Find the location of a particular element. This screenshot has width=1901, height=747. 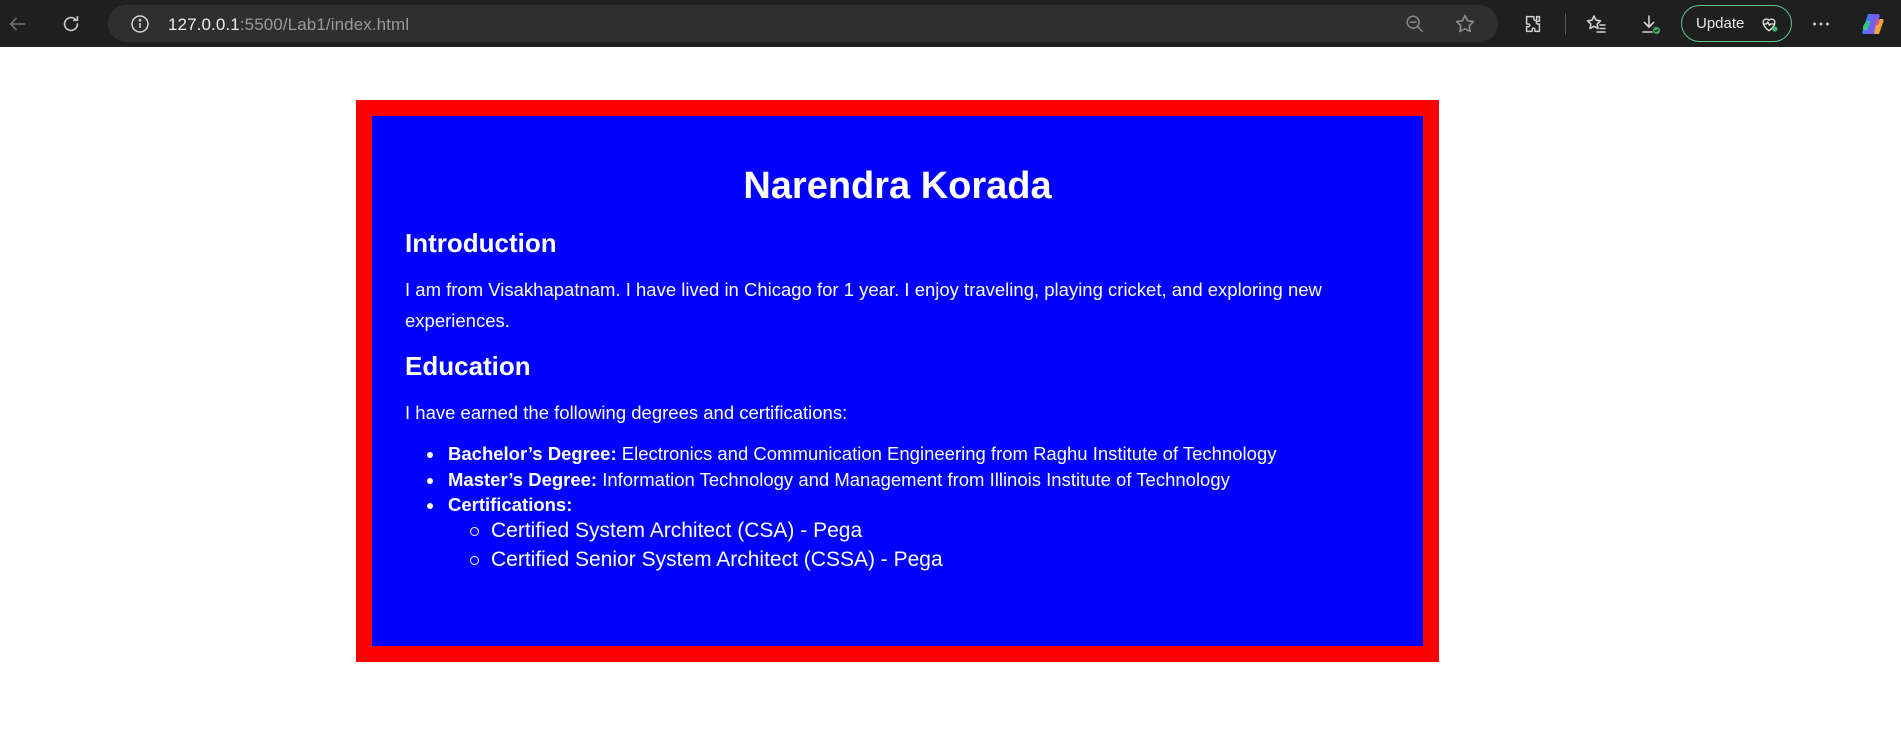

extensions-icon is located at coordinates (1533, 24).